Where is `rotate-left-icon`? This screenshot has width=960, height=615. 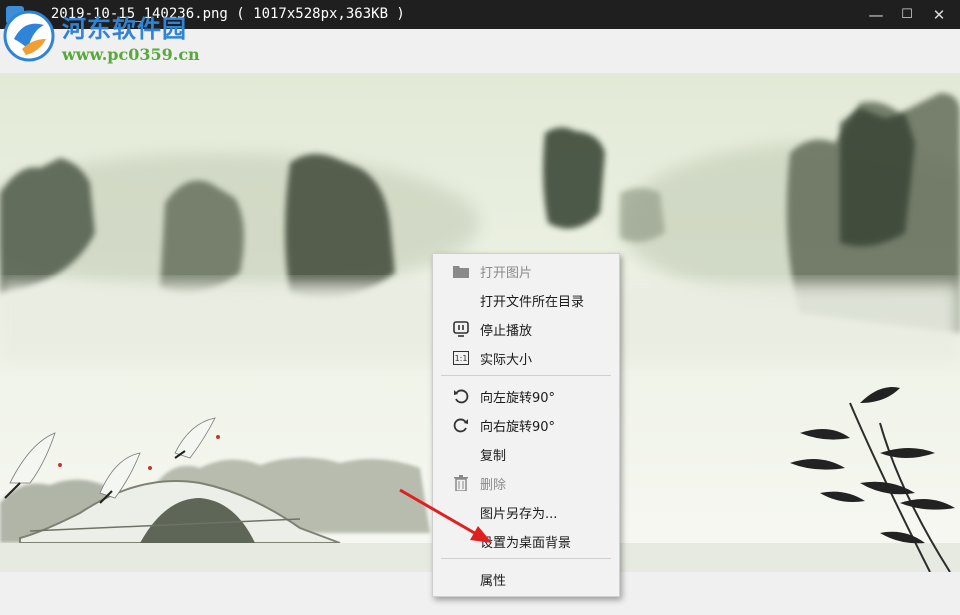 rotate-left-icon is located at coordinates (461, 396).